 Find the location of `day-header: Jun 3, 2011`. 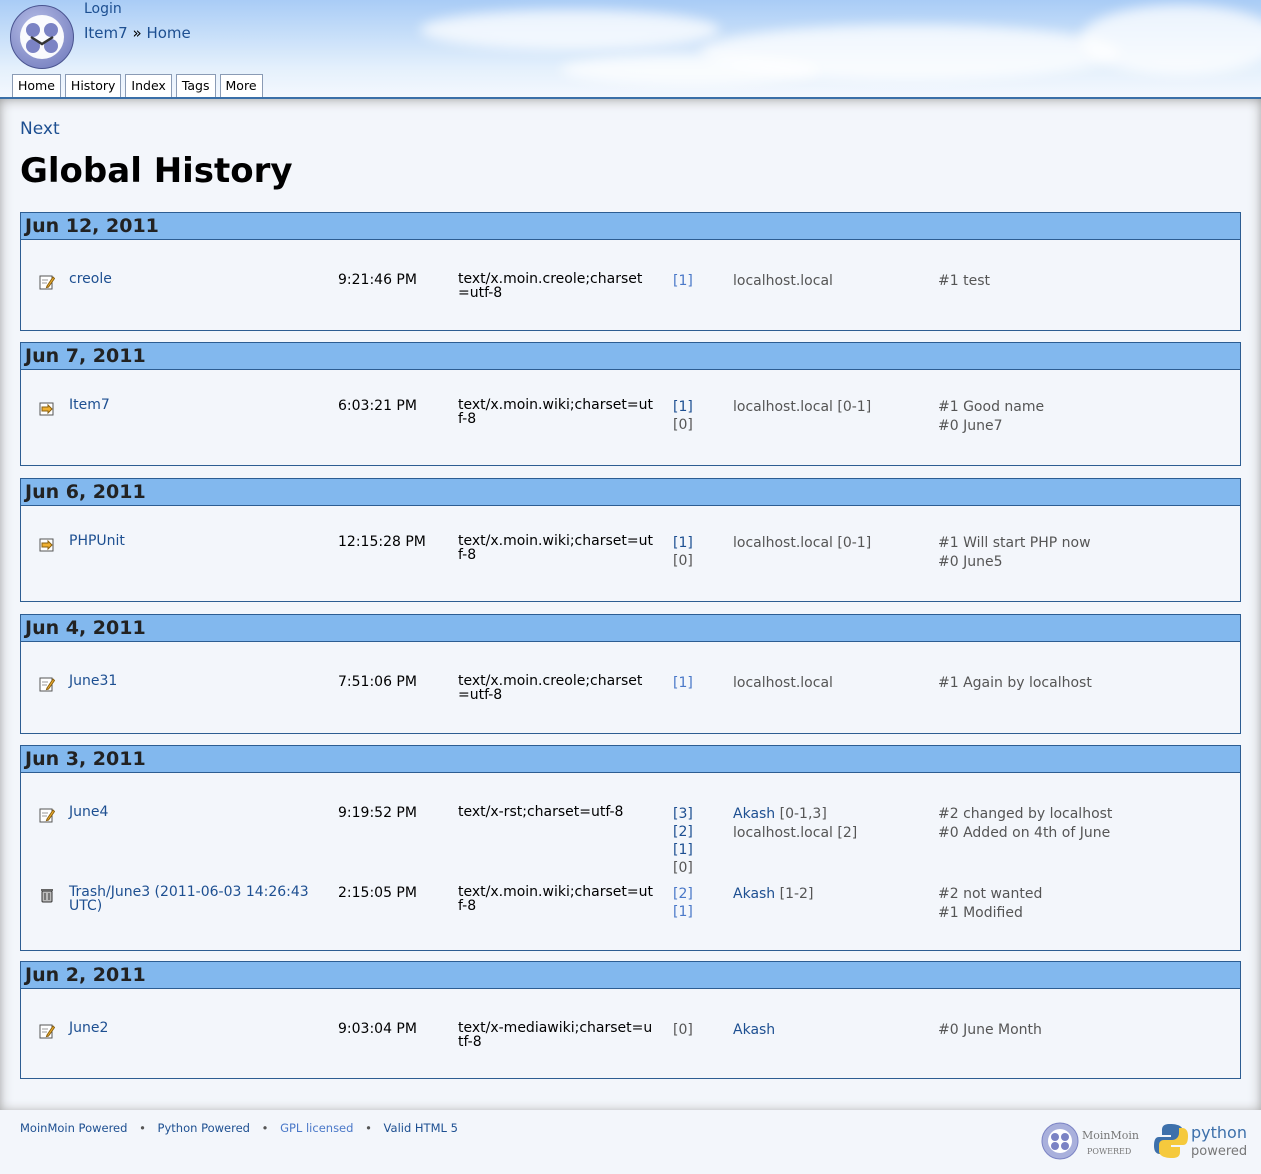

day-header: Jun 3, 2011 is located at coordinates (630, 759).